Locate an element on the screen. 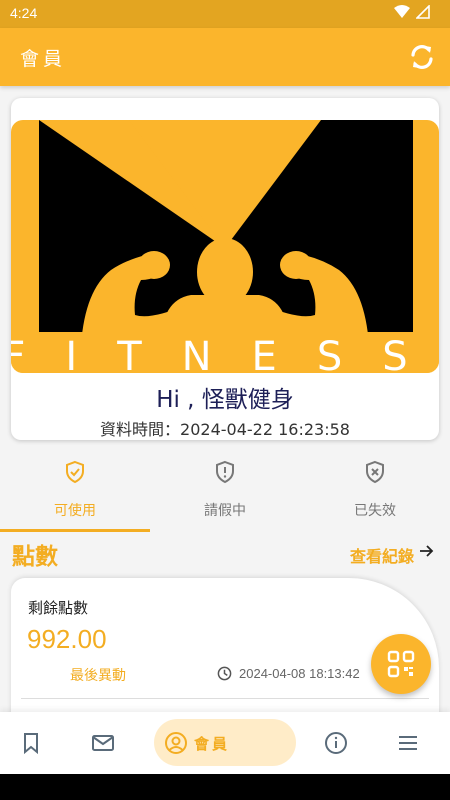  points-section-header: 點數 查看紀錄 is located at coordinates (225, 553).